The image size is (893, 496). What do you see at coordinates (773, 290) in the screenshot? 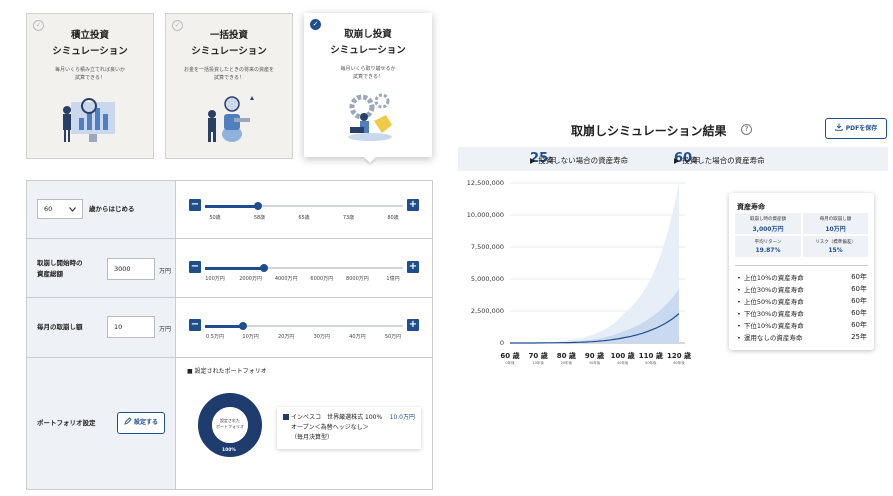
I see `lifespan-row-label: 上位30%の資産寿命` at bounding box center [773, 290].